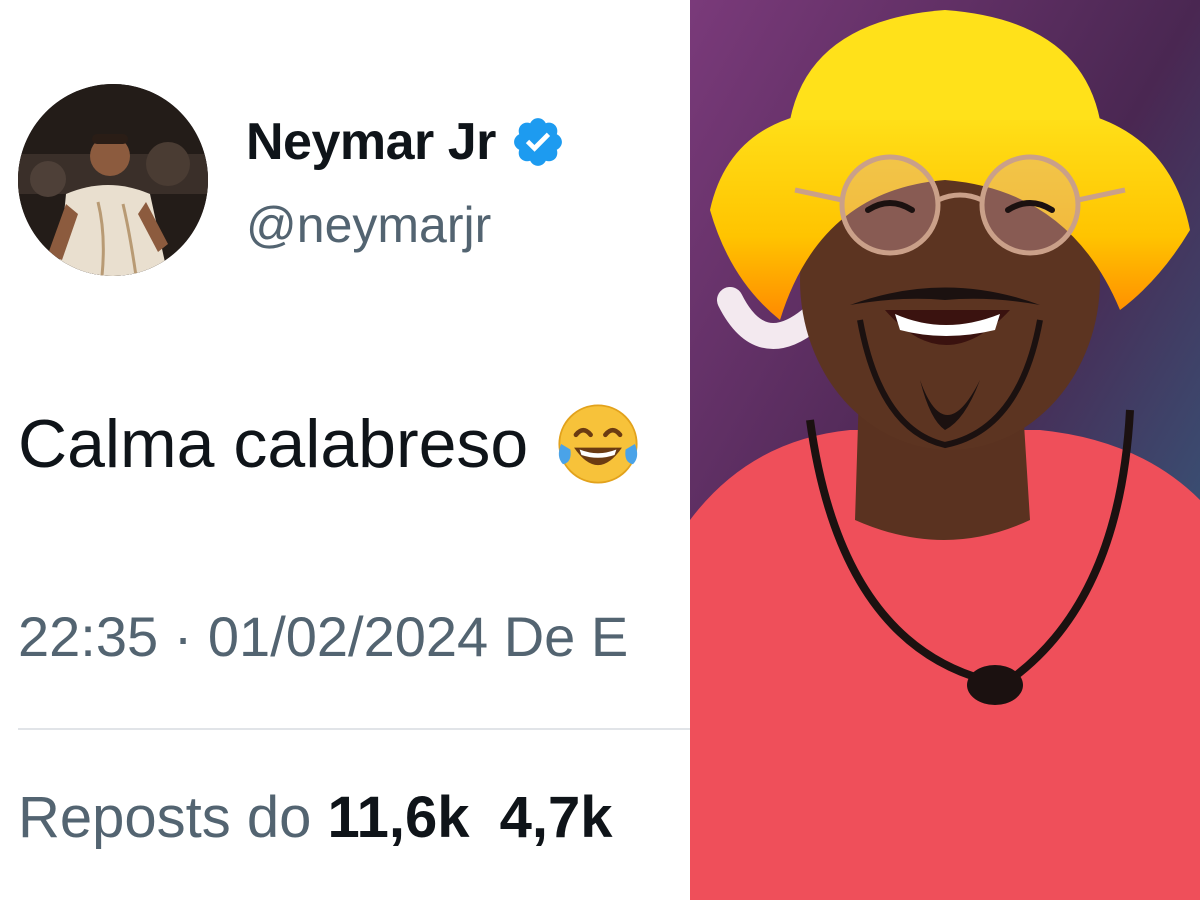 The height and width of the screenshot is (900, 1200). I want to click on likes-count: 4,7k, so click(556, 817).